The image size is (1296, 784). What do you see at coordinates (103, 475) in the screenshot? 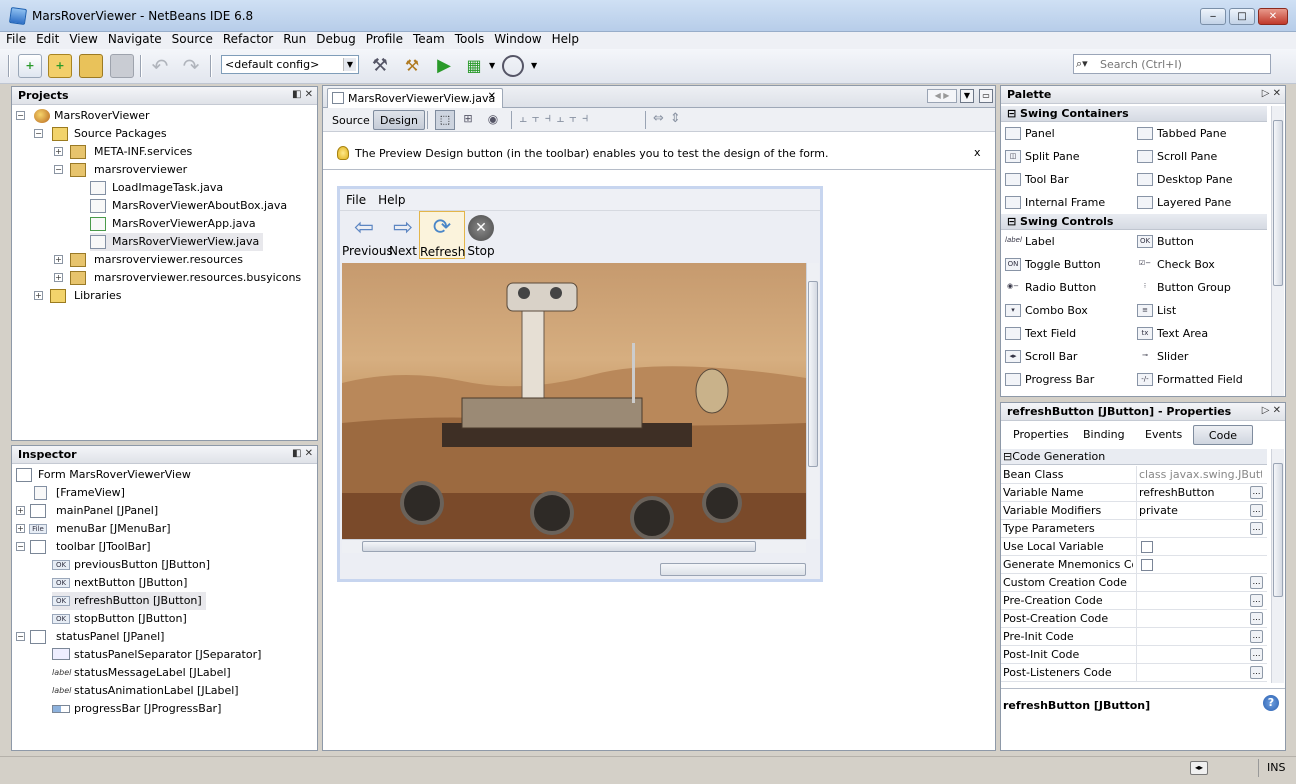
I see `inspector-node-form: Form MarsRoverViewerView` at bounding box center [103, 475].